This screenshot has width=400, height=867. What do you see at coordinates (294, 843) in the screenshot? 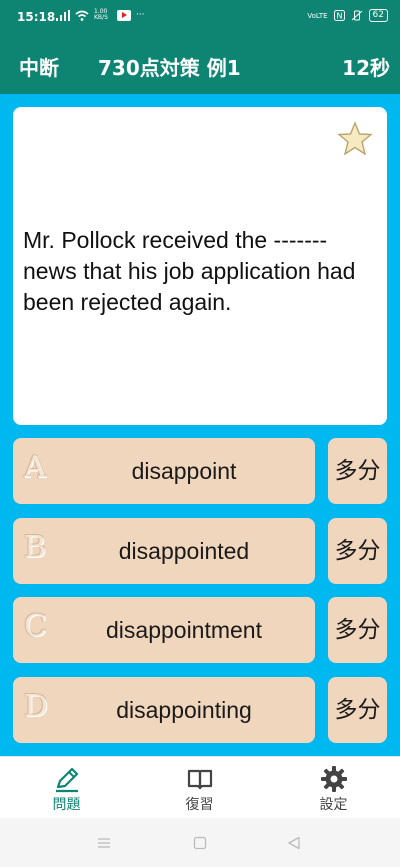
I see `back-icon` at bounding box center [294, 843].